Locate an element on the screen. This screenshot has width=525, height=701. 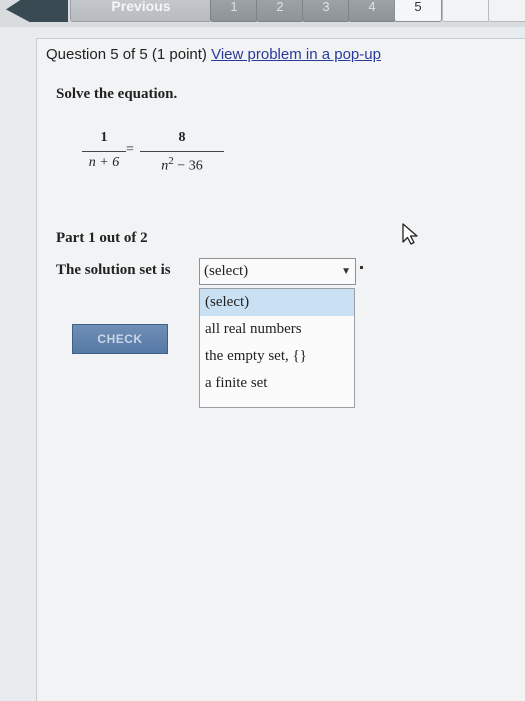
page-4-button: 4 is located at coordinates (372, 11).